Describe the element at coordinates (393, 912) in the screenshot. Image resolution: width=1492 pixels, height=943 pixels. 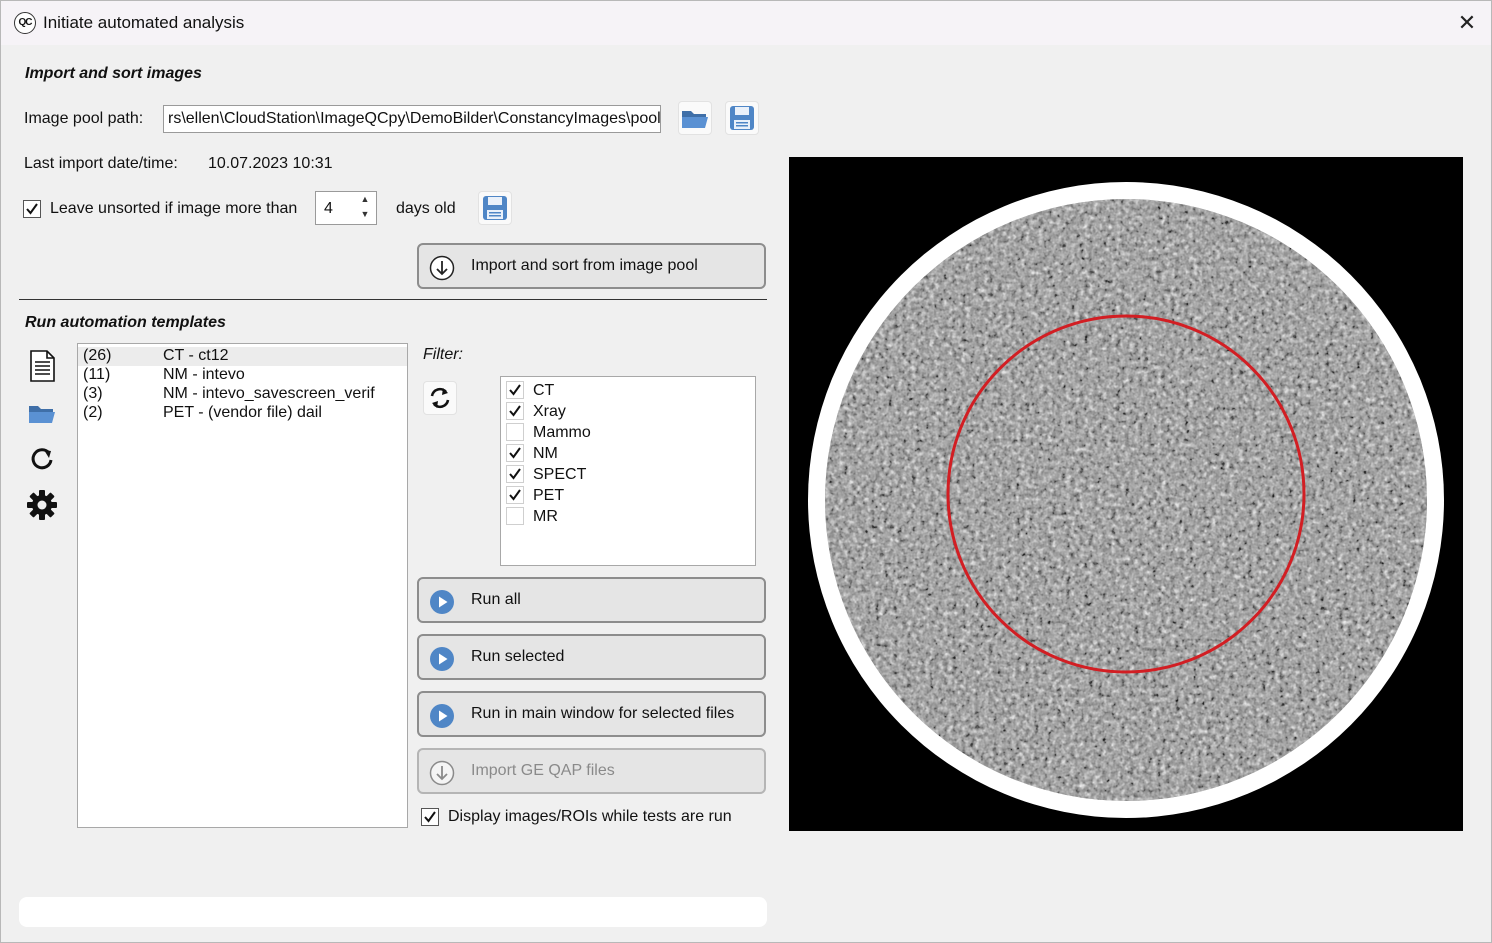
I see `progress-bar` at that location.